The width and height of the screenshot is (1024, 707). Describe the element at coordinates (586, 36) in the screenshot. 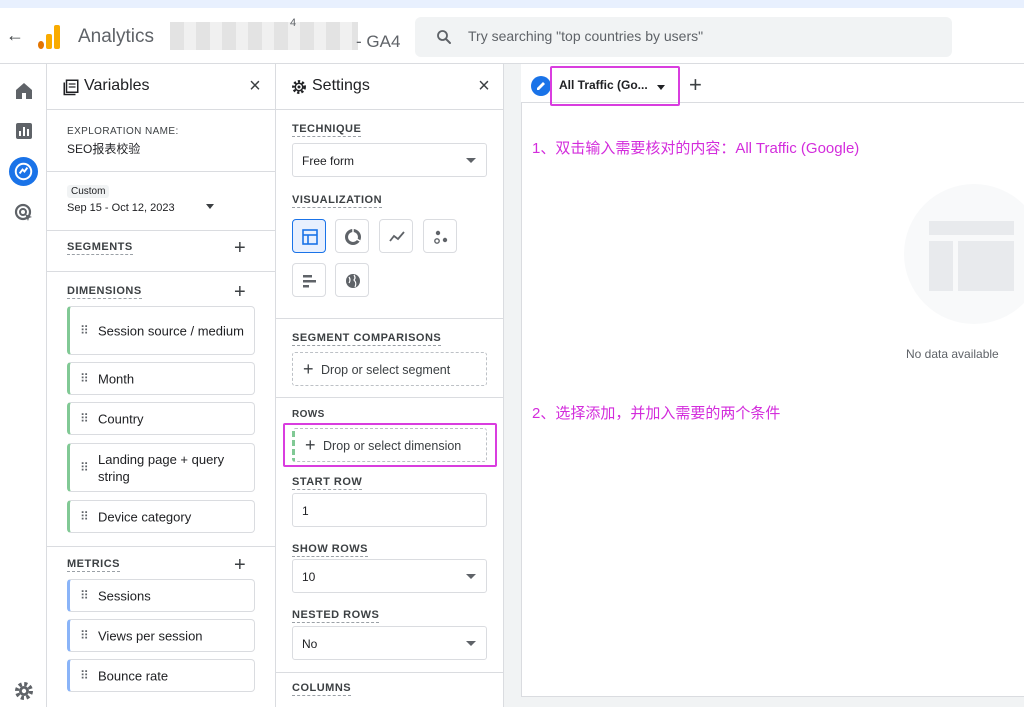

I see `search-placeholder: Try searching "top countries by users"` at that location.